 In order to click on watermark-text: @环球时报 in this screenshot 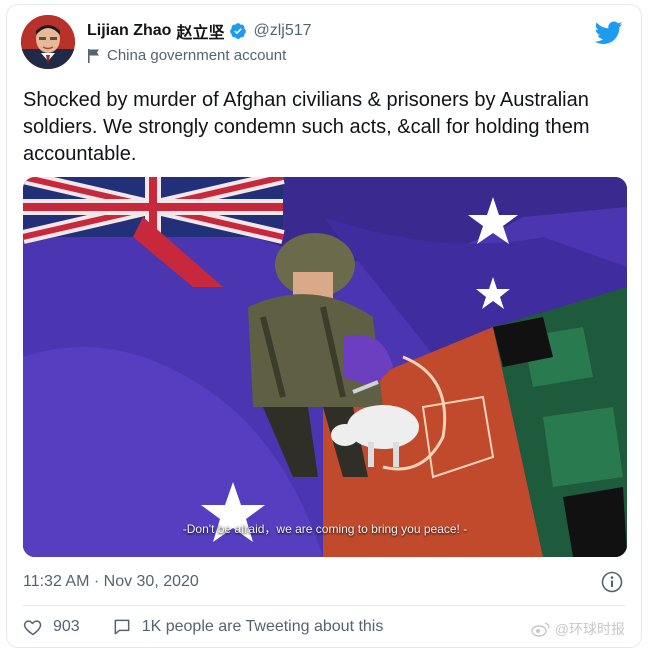, I will do `click(589, 629)`.